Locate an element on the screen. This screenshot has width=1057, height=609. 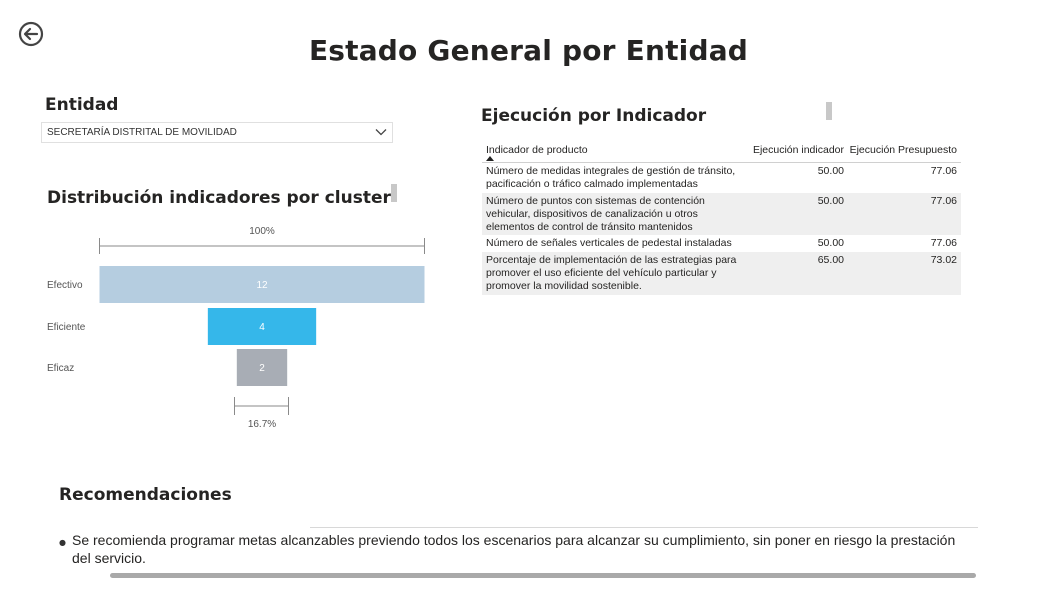
page-title: Estado General por Entidad is located at coordinates (528, 50).